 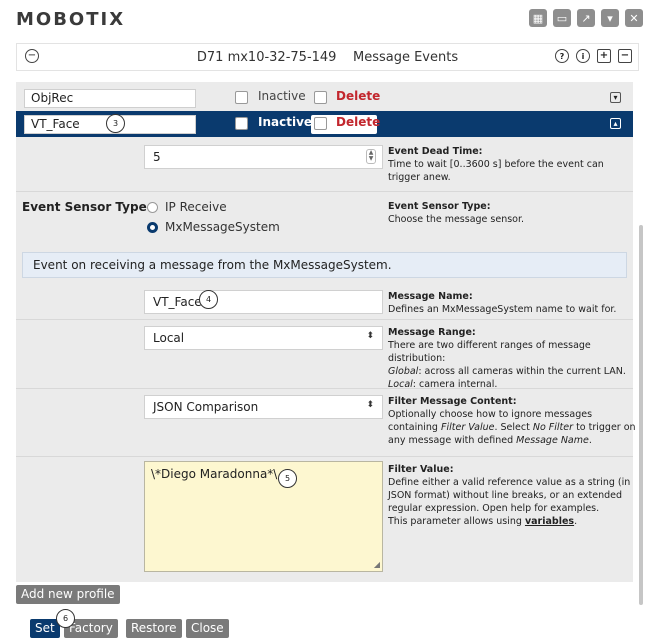 What do you see at coordinates (110, 98) in the screenshot?
I see `profile-name-input: ObjRec` at bounding box center [110, 98].